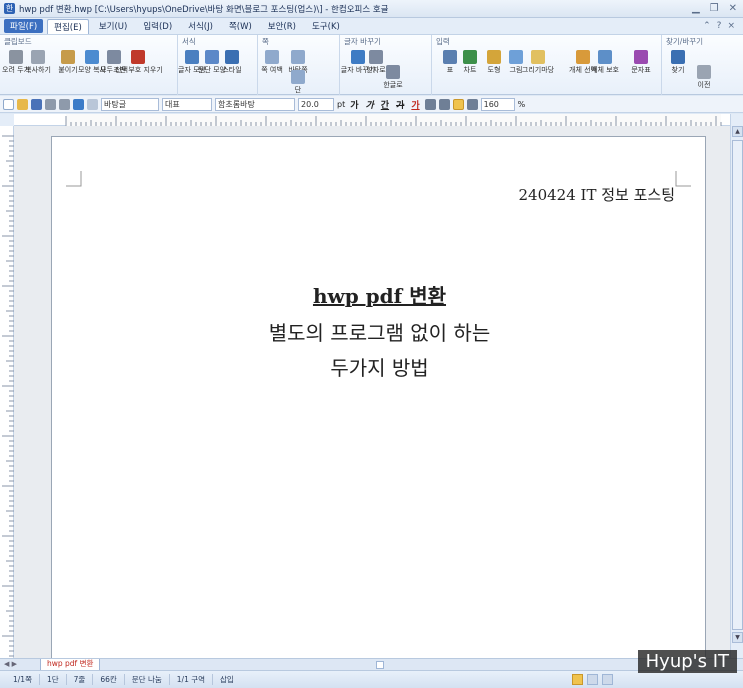  I want to click on column-icon, so click(298, 77).